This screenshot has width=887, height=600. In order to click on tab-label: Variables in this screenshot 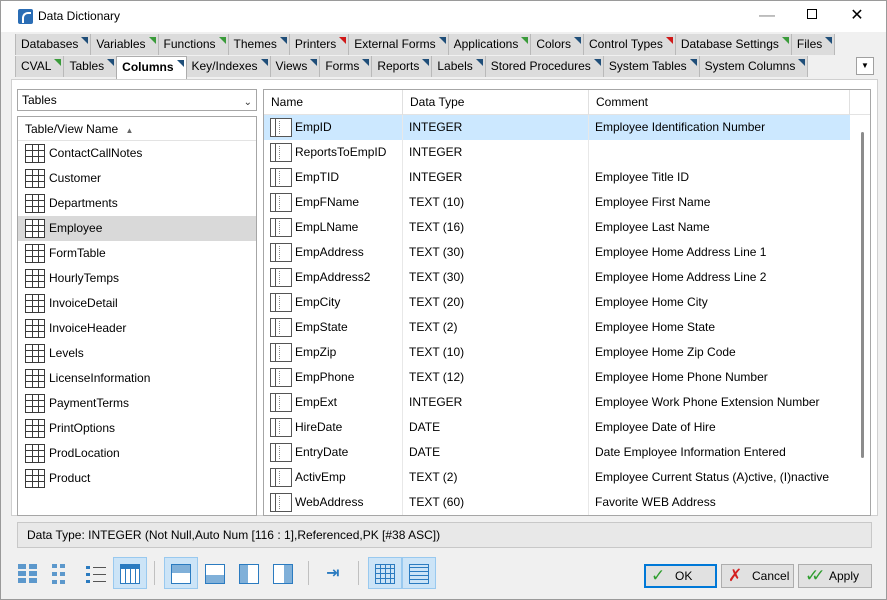, I will do `click(121, 44)`.